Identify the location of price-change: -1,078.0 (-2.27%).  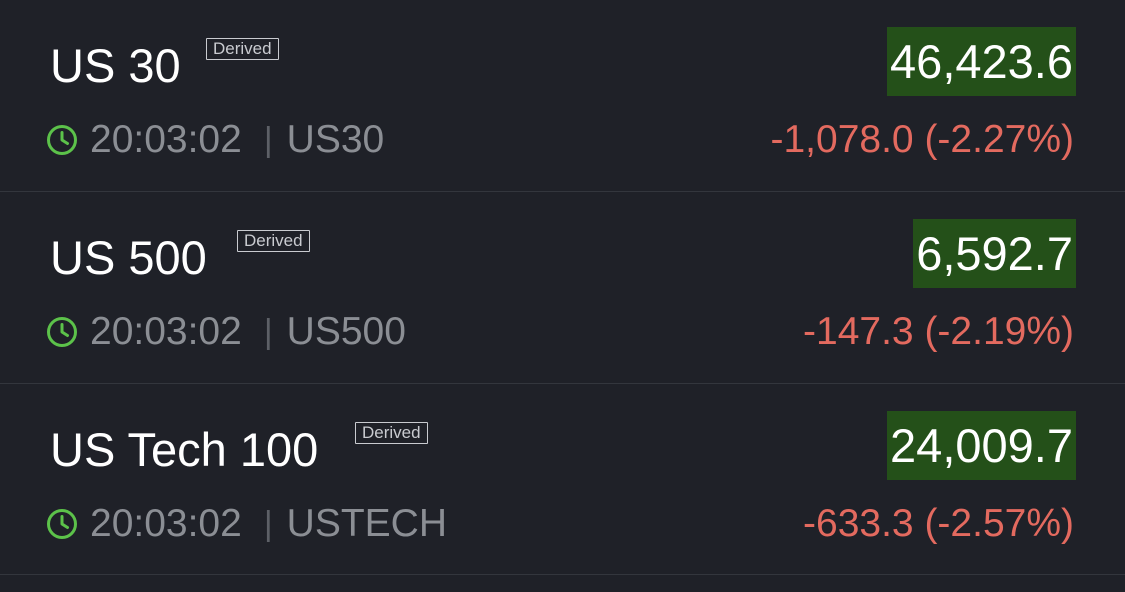
(922, 139).